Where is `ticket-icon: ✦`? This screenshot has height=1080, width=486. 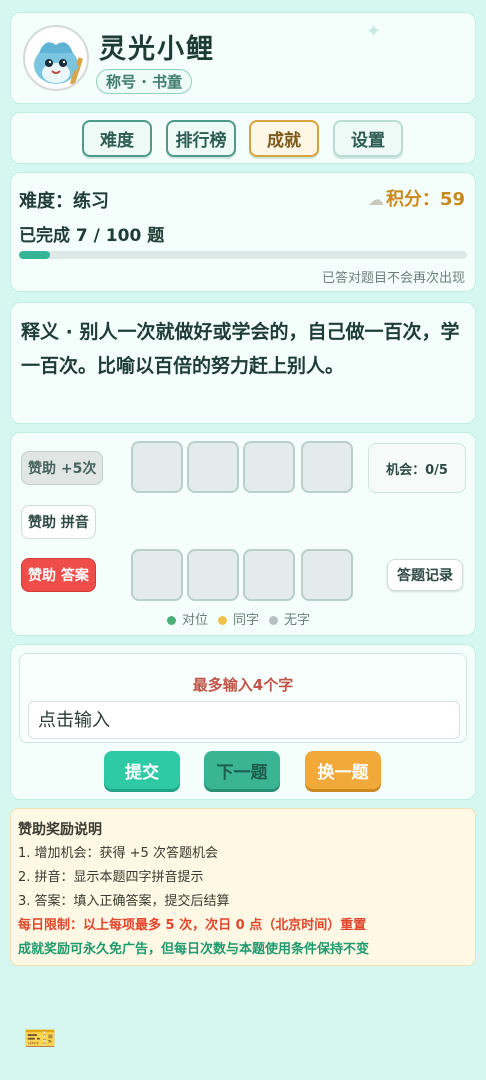 ticket-icon: ✦ is located at coordinates (374, 31).